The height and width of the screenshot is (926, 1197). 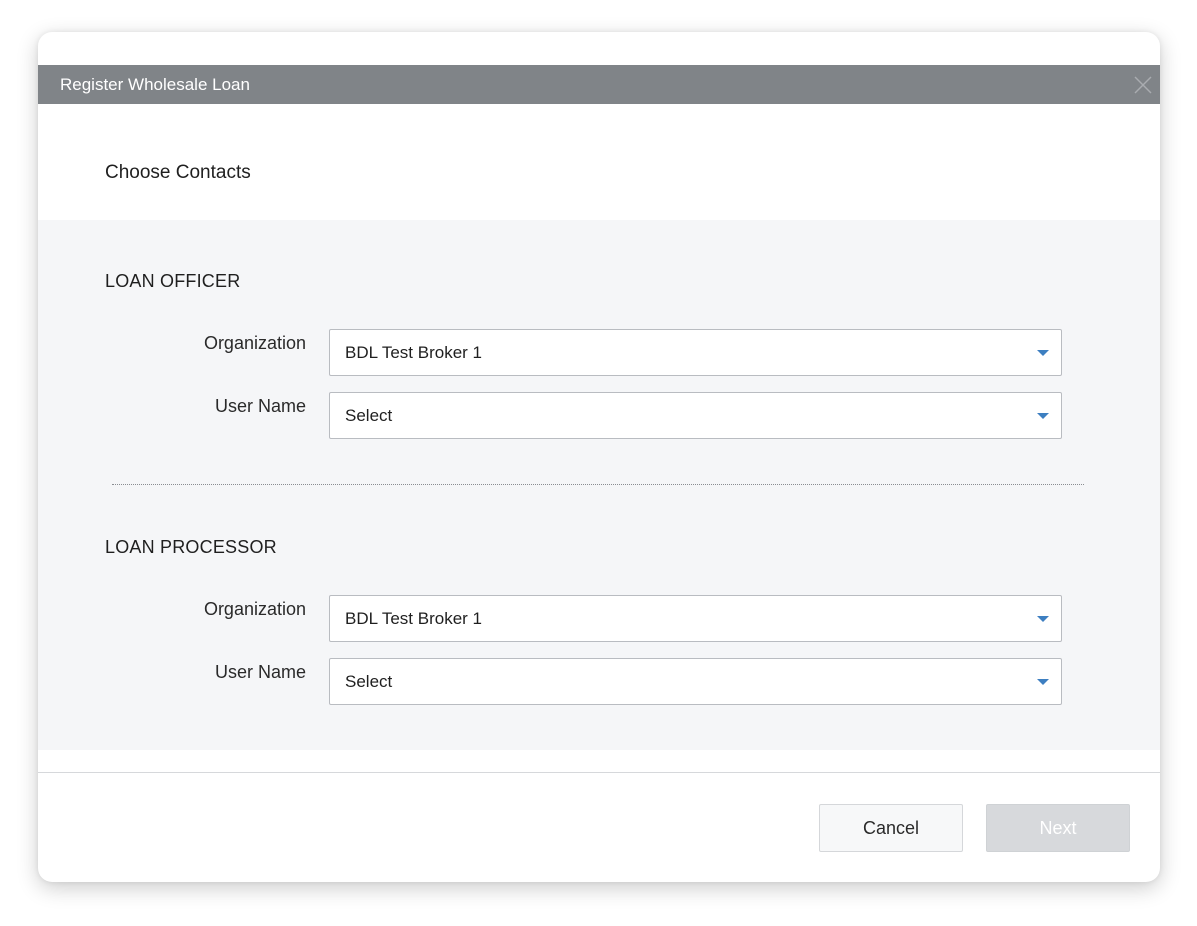 I want to click on loan-officer-username-select: Select, so click(x=695, y=415).